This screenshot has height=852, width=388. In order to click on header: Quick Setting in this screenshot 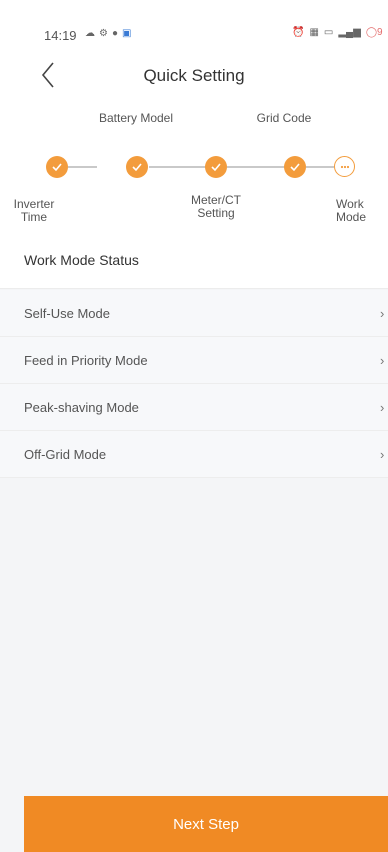, I will do `click(194, 76)`.